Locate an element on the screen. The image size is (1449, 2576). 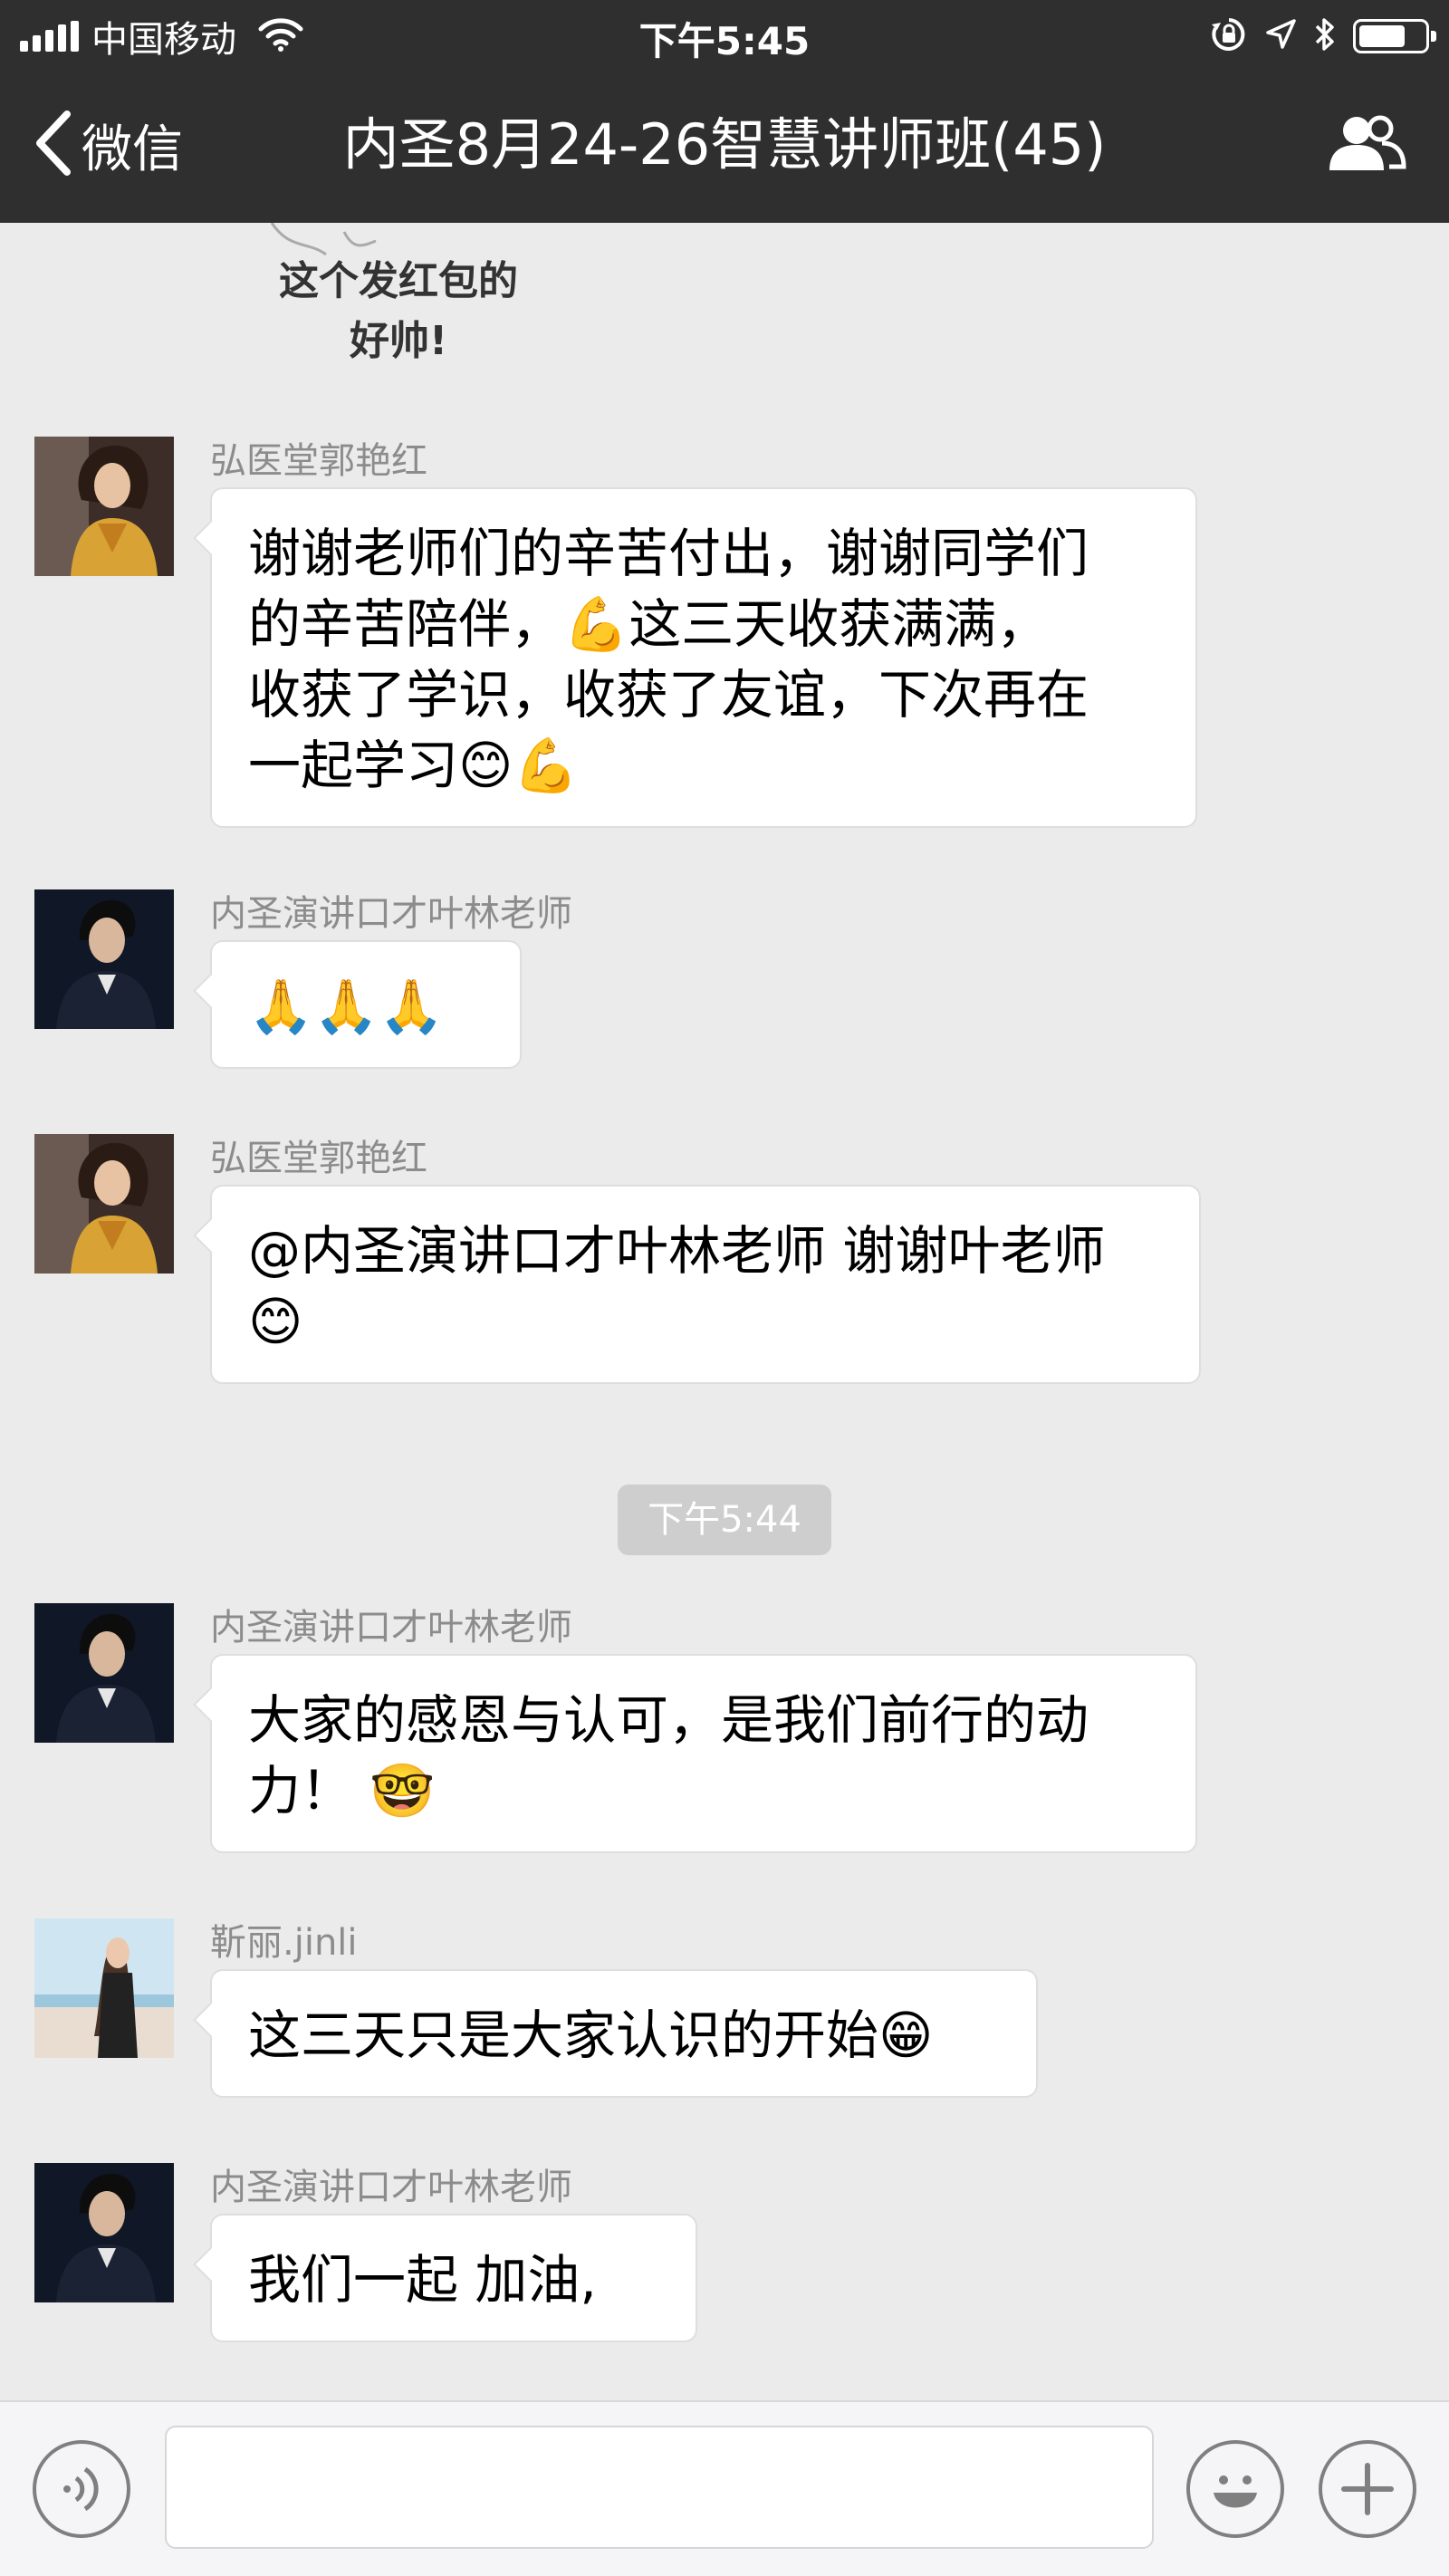
message-bubble: 这三天只是大家认识的开始😁 is located at coordinates (624, 2033).